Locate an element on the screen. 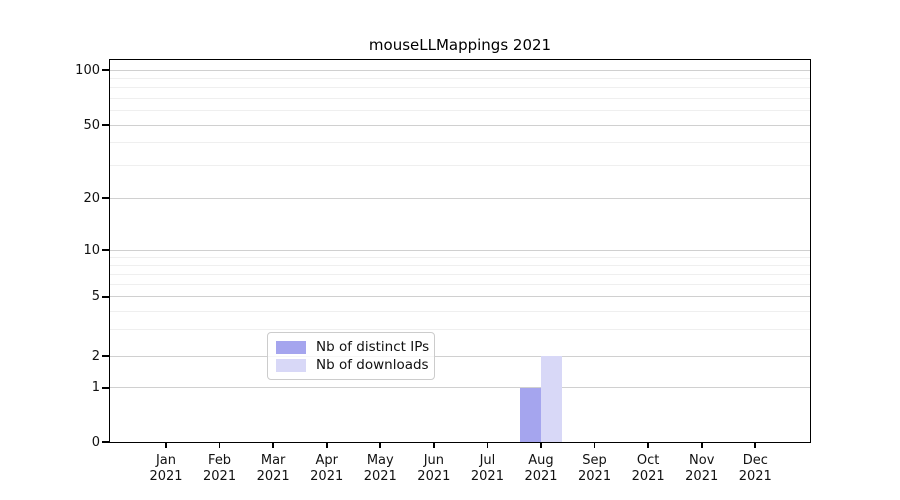 The image size is (900, 500). legend-item-distinct-ips: Nb of distinct IPs is located at coordinates (353, 347).